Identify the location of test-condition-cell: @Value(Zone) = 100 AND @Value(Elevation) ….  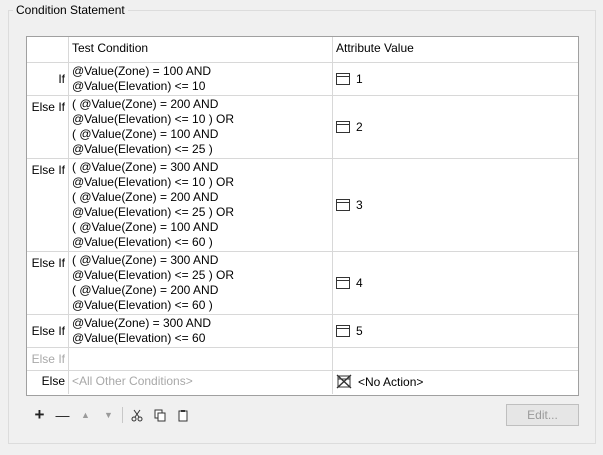
(200, 79).